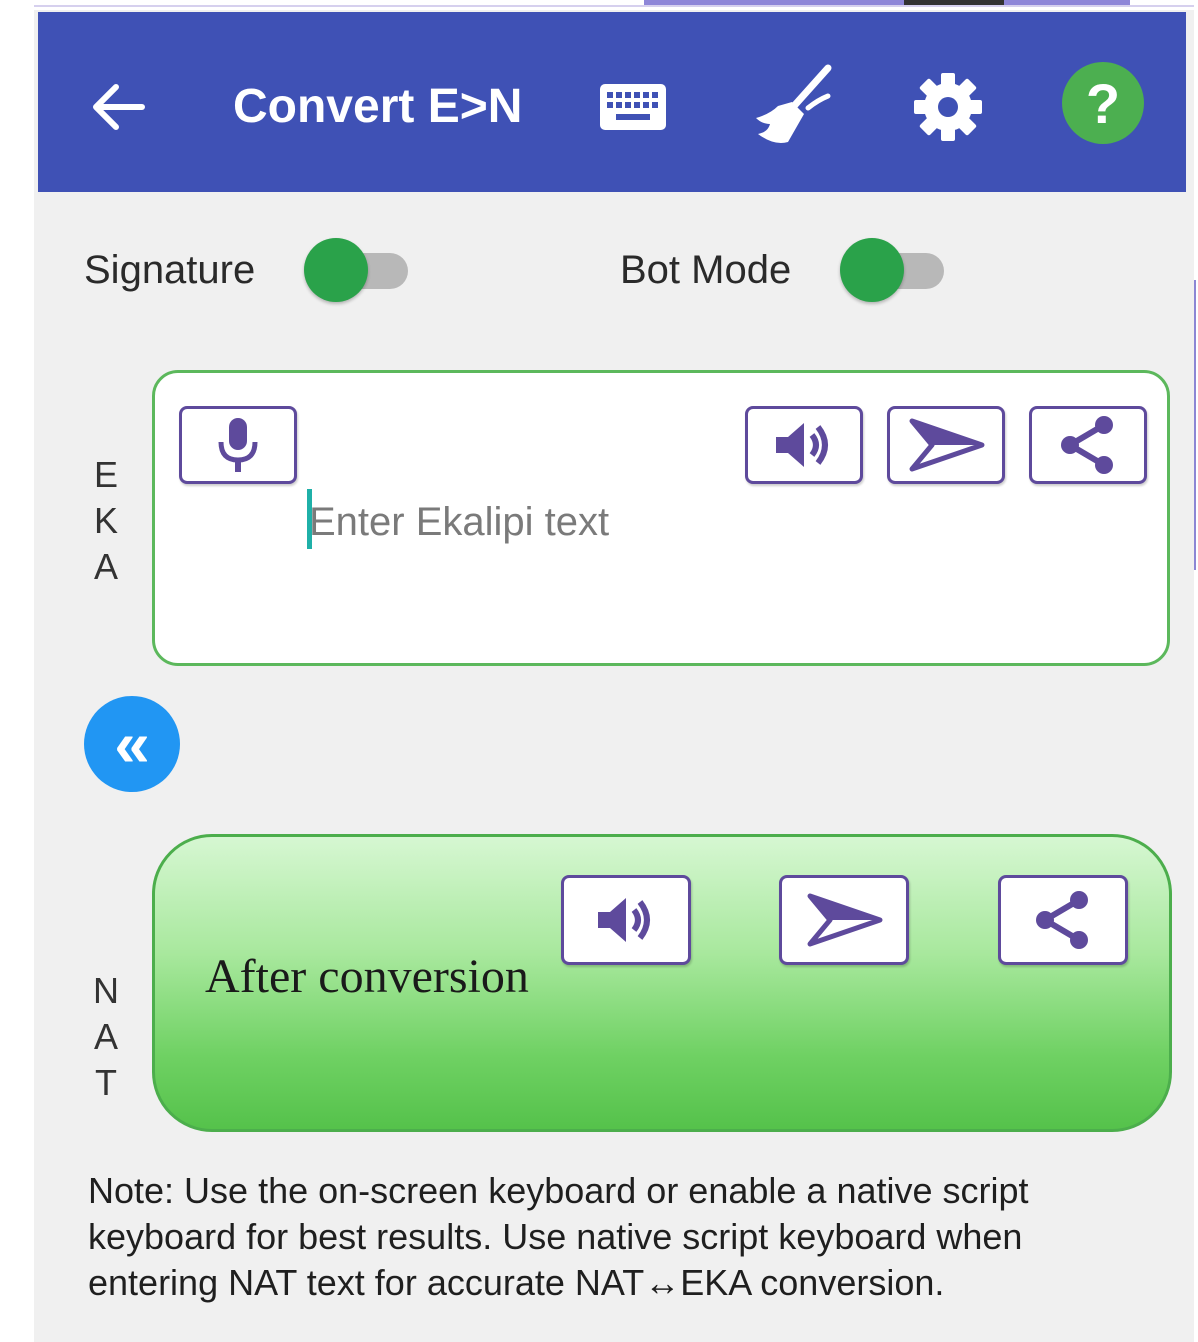 The height and width of the screenshot is (1342, 1198). I want to click on share-button-nat, so click(1063, 920).